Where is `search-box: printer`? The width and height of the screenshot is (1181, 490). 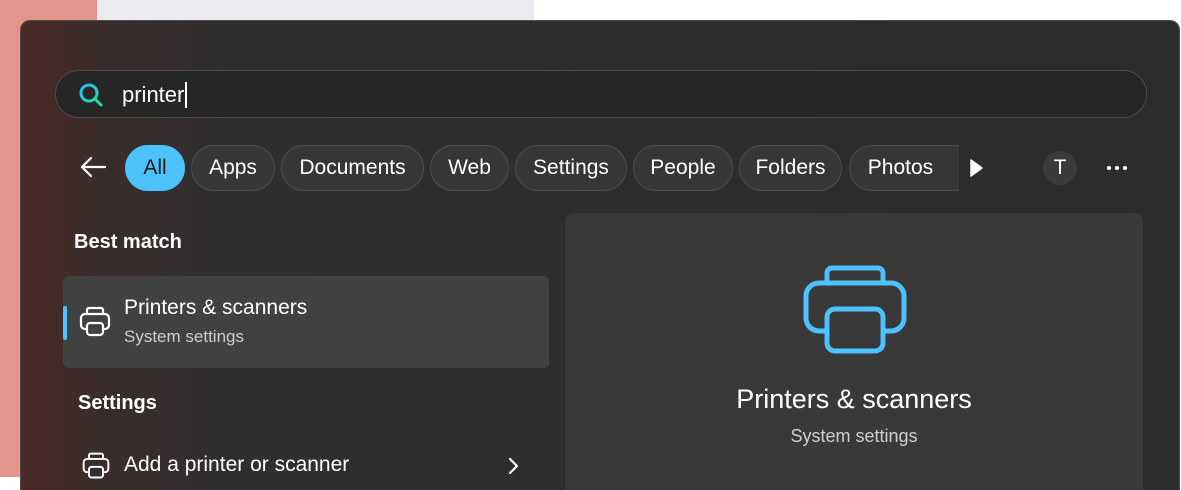
search-box: printer is located at coordinates (601, 94).